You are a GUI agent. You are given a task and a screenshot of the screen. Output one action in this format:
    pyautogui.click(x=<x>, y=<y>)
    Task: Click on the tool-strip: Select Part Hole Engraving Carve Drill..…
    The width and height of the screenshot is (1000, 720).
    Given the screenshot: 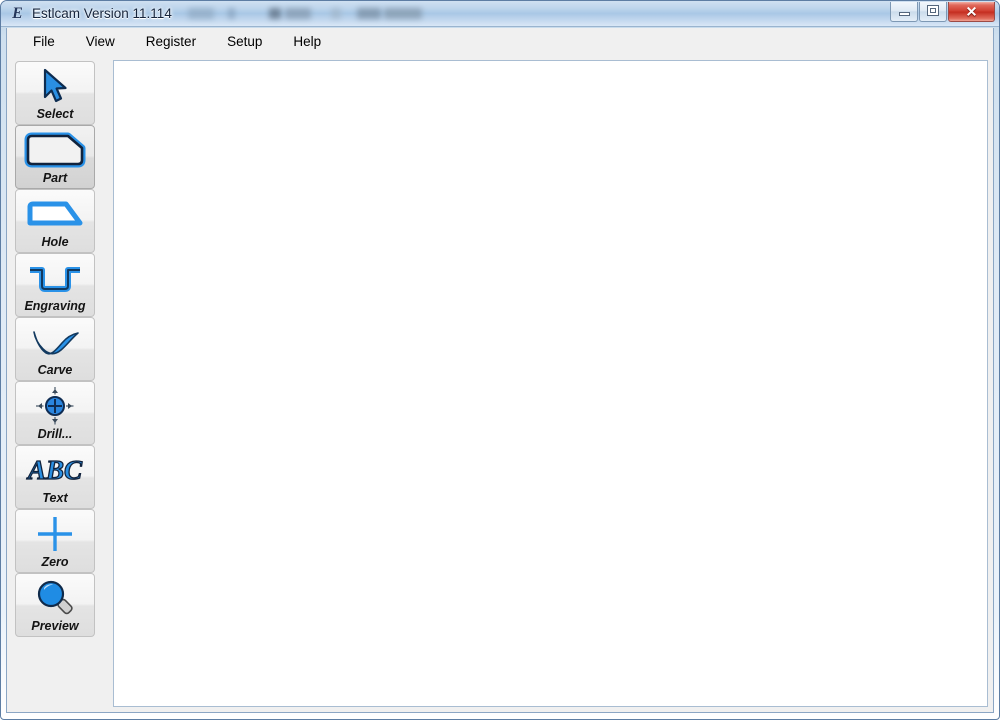 What is the action you would take?
    pyautogui.click(x=60, y=383)
    